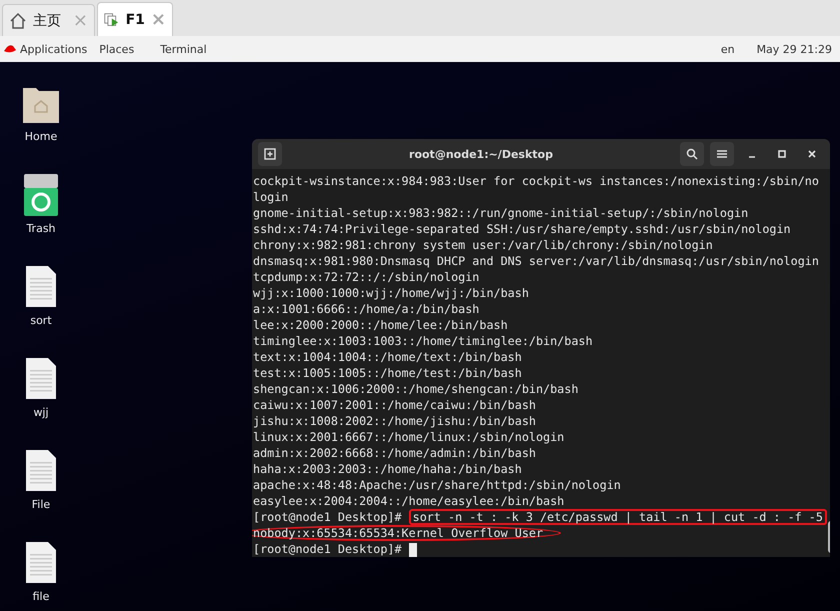  Describe the element at coordinates (407, 533) in the screenshot. I see `command-output: nobody:x:65534:65534:Kernel Overflow User` at that location.